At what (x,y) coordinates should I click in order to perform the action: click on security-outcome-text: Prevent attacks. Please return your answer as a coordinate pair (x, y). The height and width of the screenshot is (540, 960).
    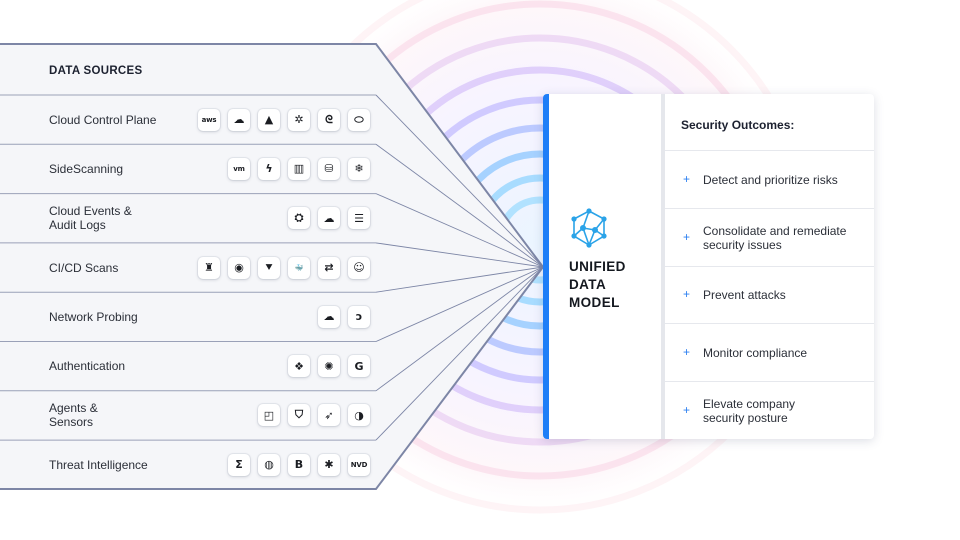
    Looking at the image, I should click on (744, 295).